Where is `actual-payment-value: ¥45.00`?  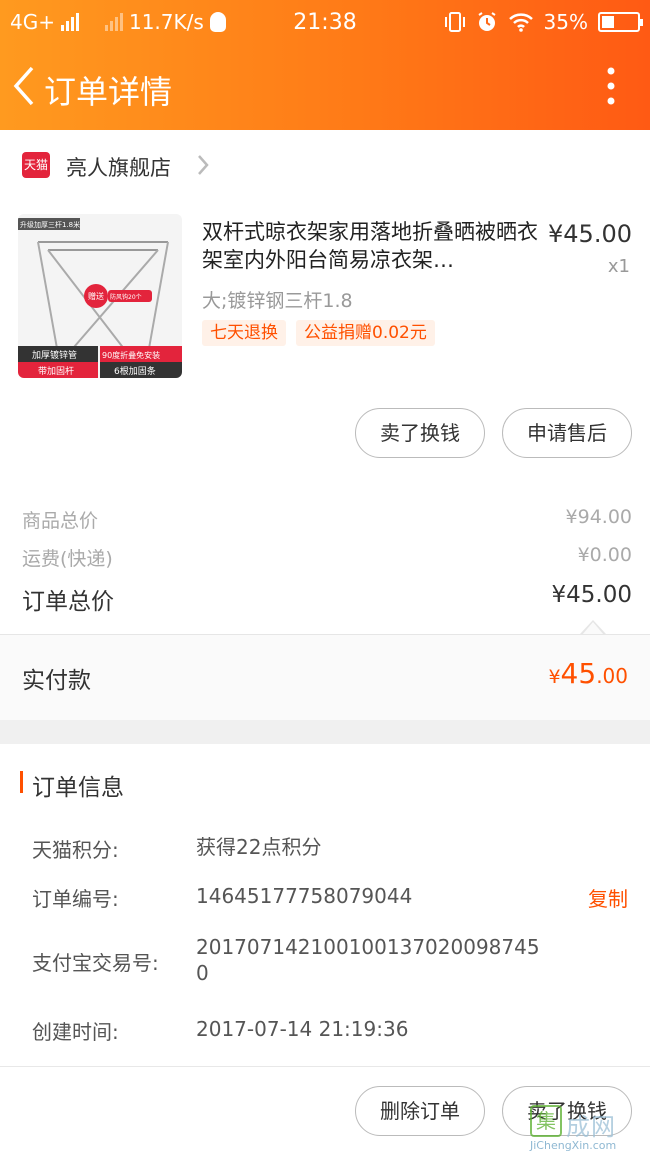
actual-payment-value: ¥45.00 is located at coordinates (588, 673).